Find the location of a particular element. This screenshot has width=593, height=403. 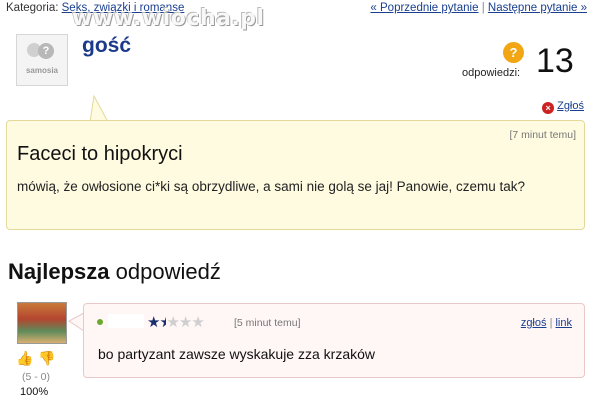

question-title: Faceci to hipokryci is located at coordinates (100, 154).